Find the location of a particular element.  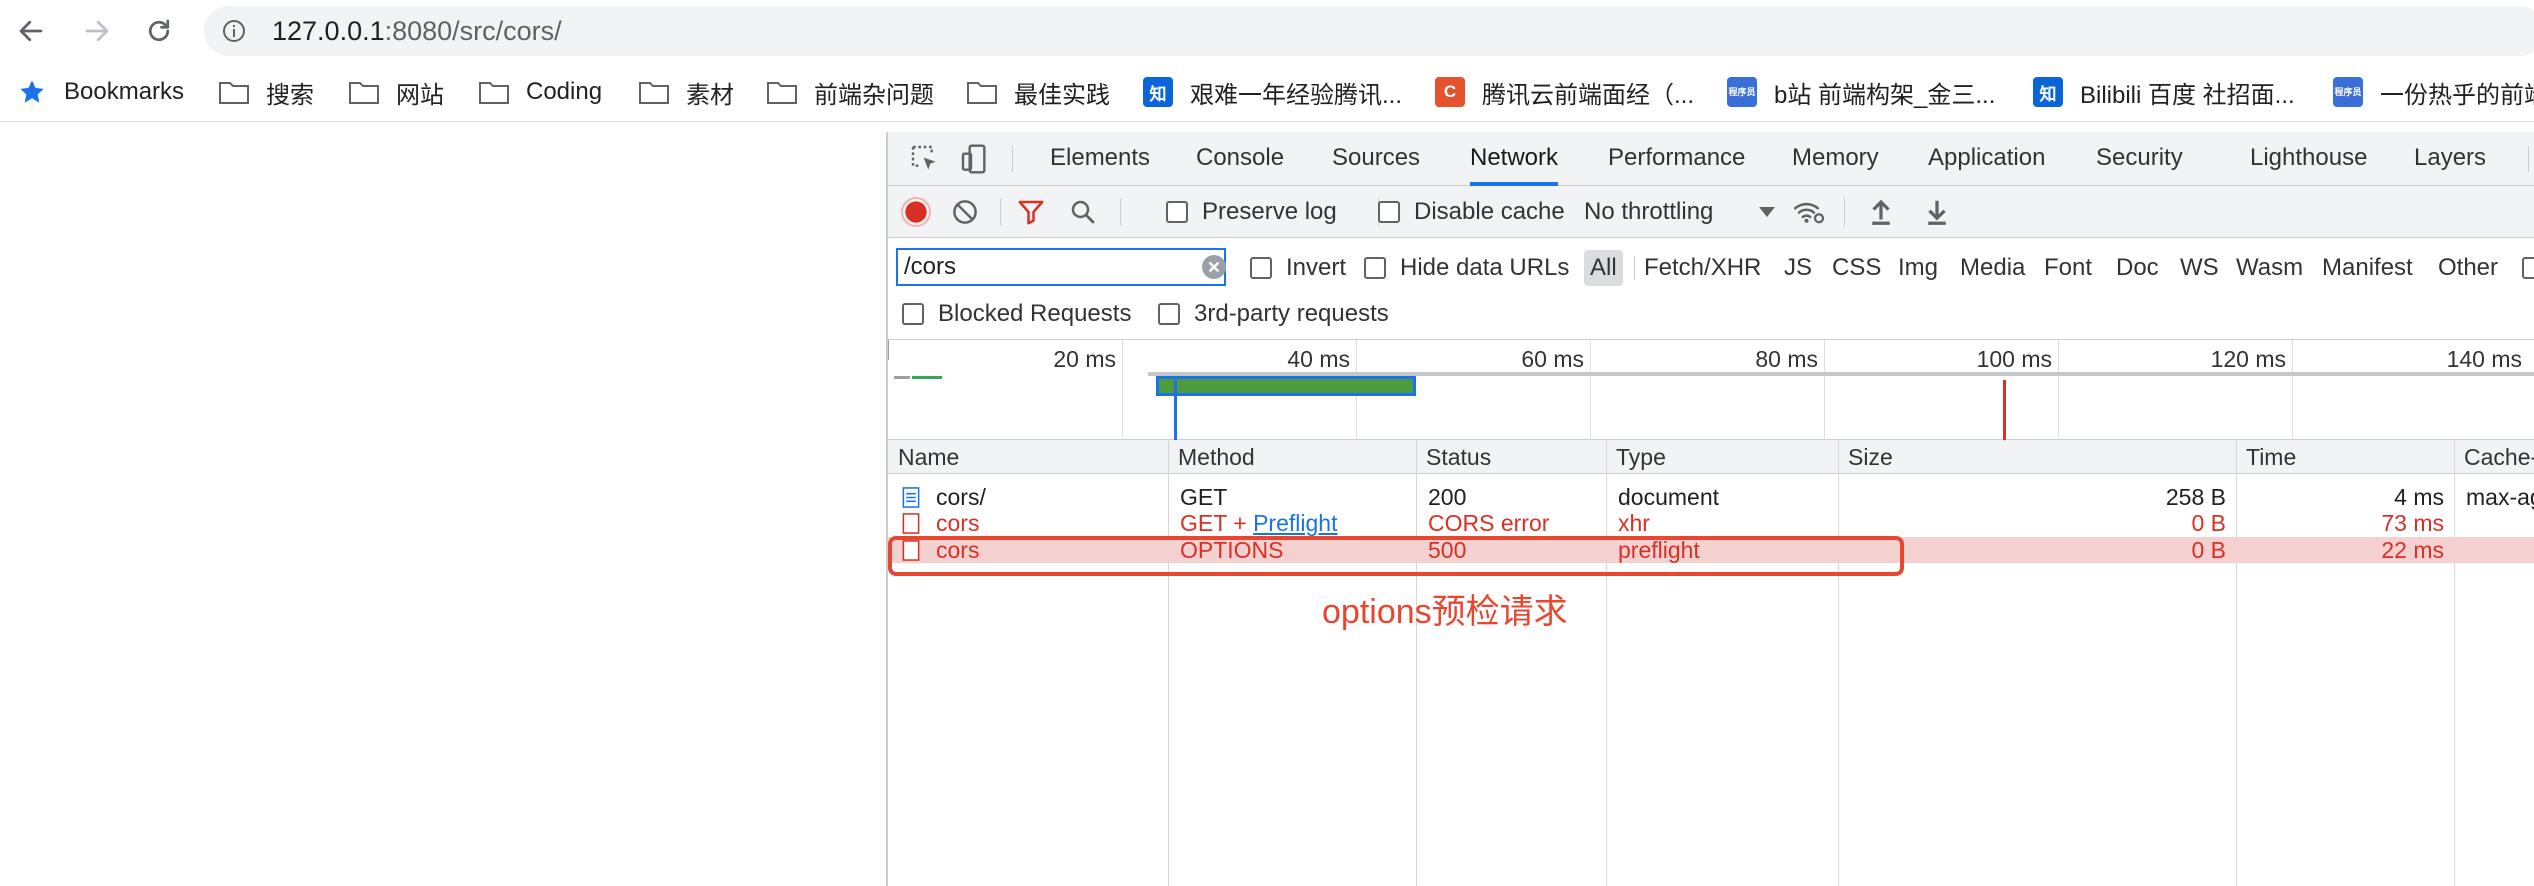

tab-network: Network is located at coordinates (1514, 159).